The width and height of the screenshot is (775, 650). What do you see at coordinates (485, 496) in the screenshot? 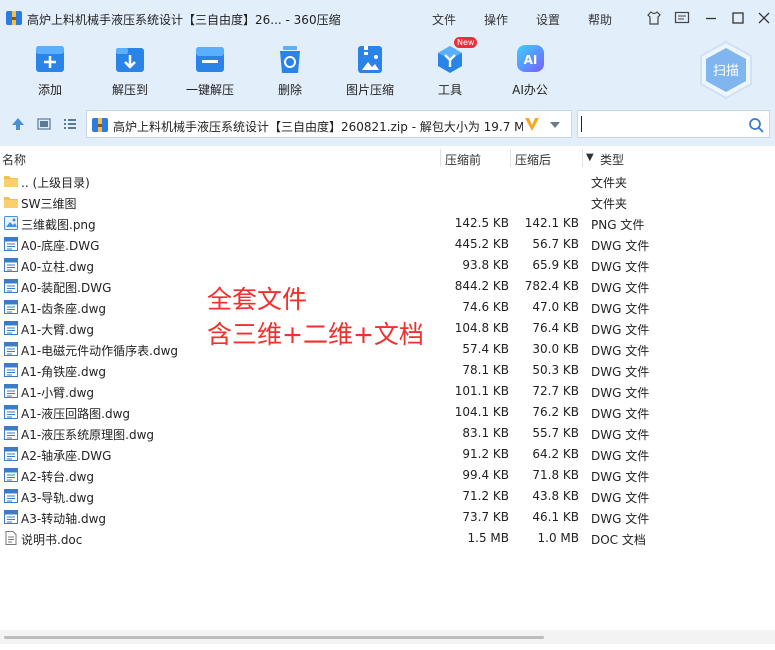
I see `file-size: 71.2 KB` at bounding box center [485, 496].